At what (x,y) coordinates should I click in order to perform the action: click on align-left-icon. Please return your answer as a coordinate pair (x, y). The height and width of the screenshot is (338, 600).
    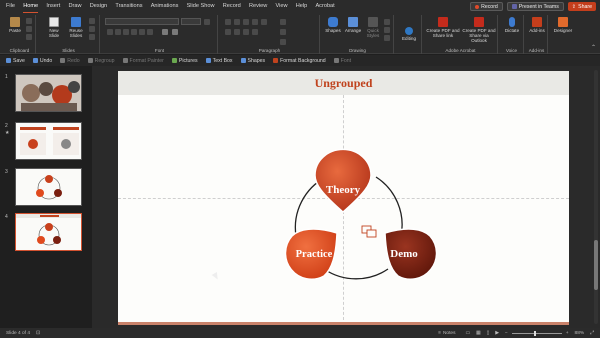
    Looking at the image, I should click on (228, 32).